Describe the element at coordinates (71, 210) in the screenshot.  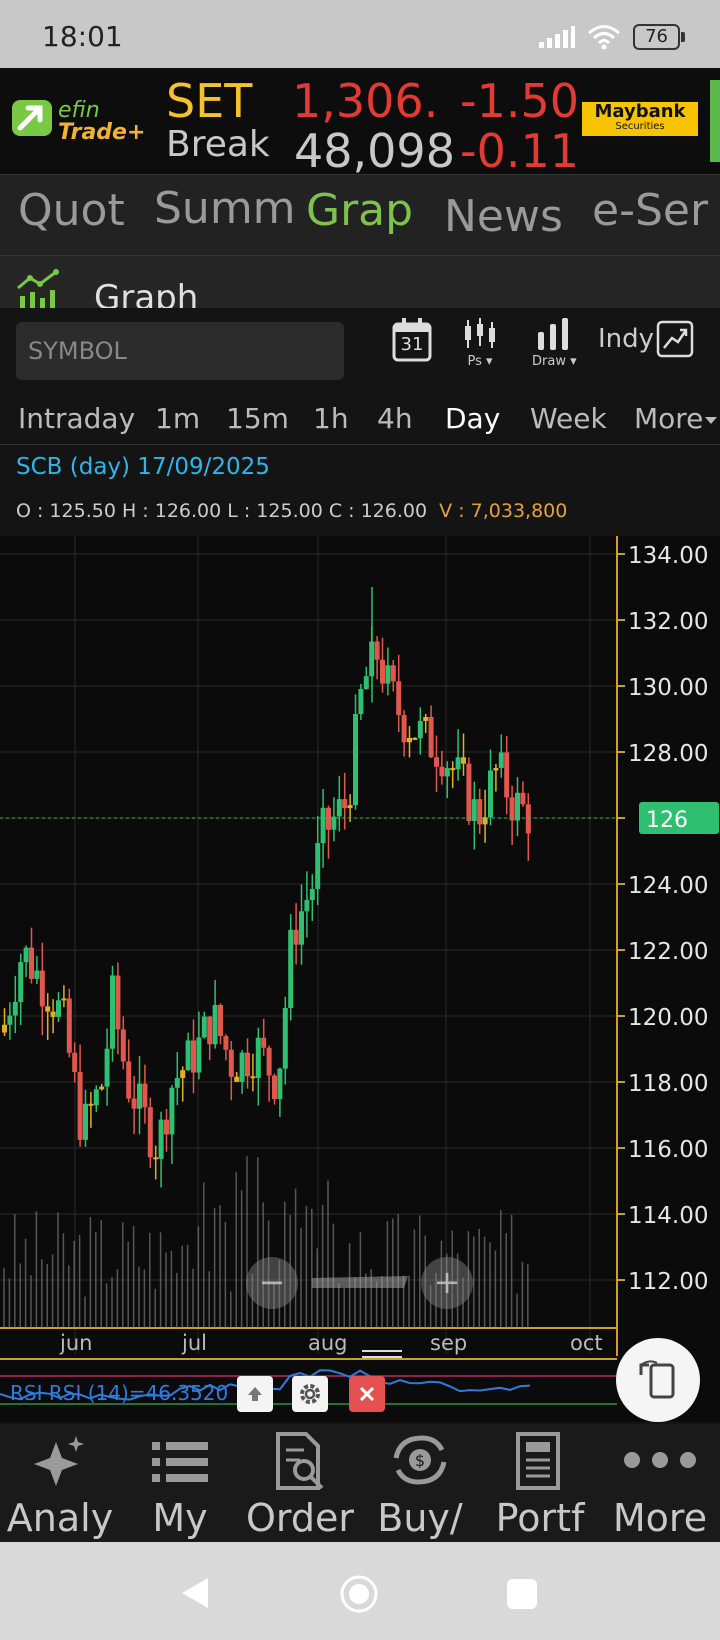
I see `tab-quote: Quot` at that location.